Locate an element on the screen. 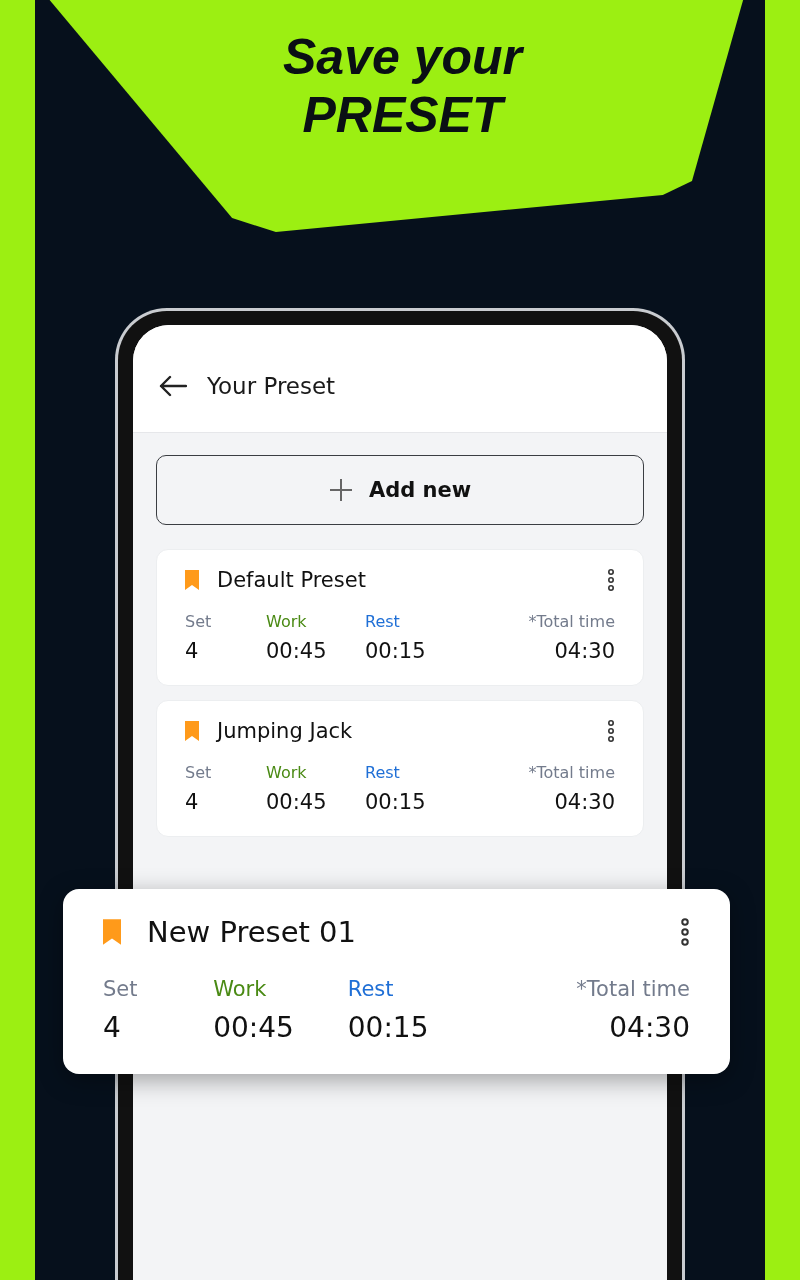 Image resolution: width=800 pixels, height=1280 pixels. preset-name: Default Preset is located at coordinates (292, 580).